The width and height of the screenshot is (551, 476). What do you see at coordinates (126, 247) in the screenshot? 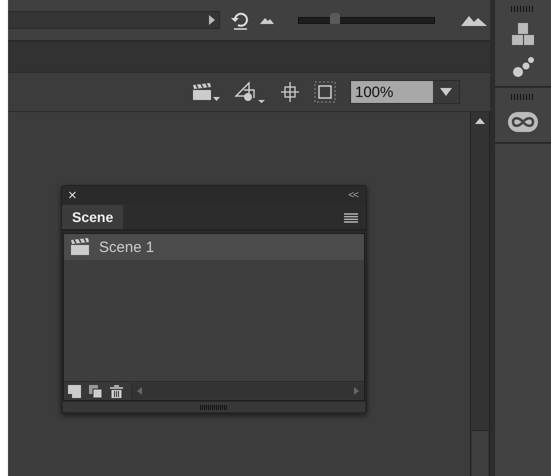
I see `scene-name: Scene 1` at bounding box center [126, 247].